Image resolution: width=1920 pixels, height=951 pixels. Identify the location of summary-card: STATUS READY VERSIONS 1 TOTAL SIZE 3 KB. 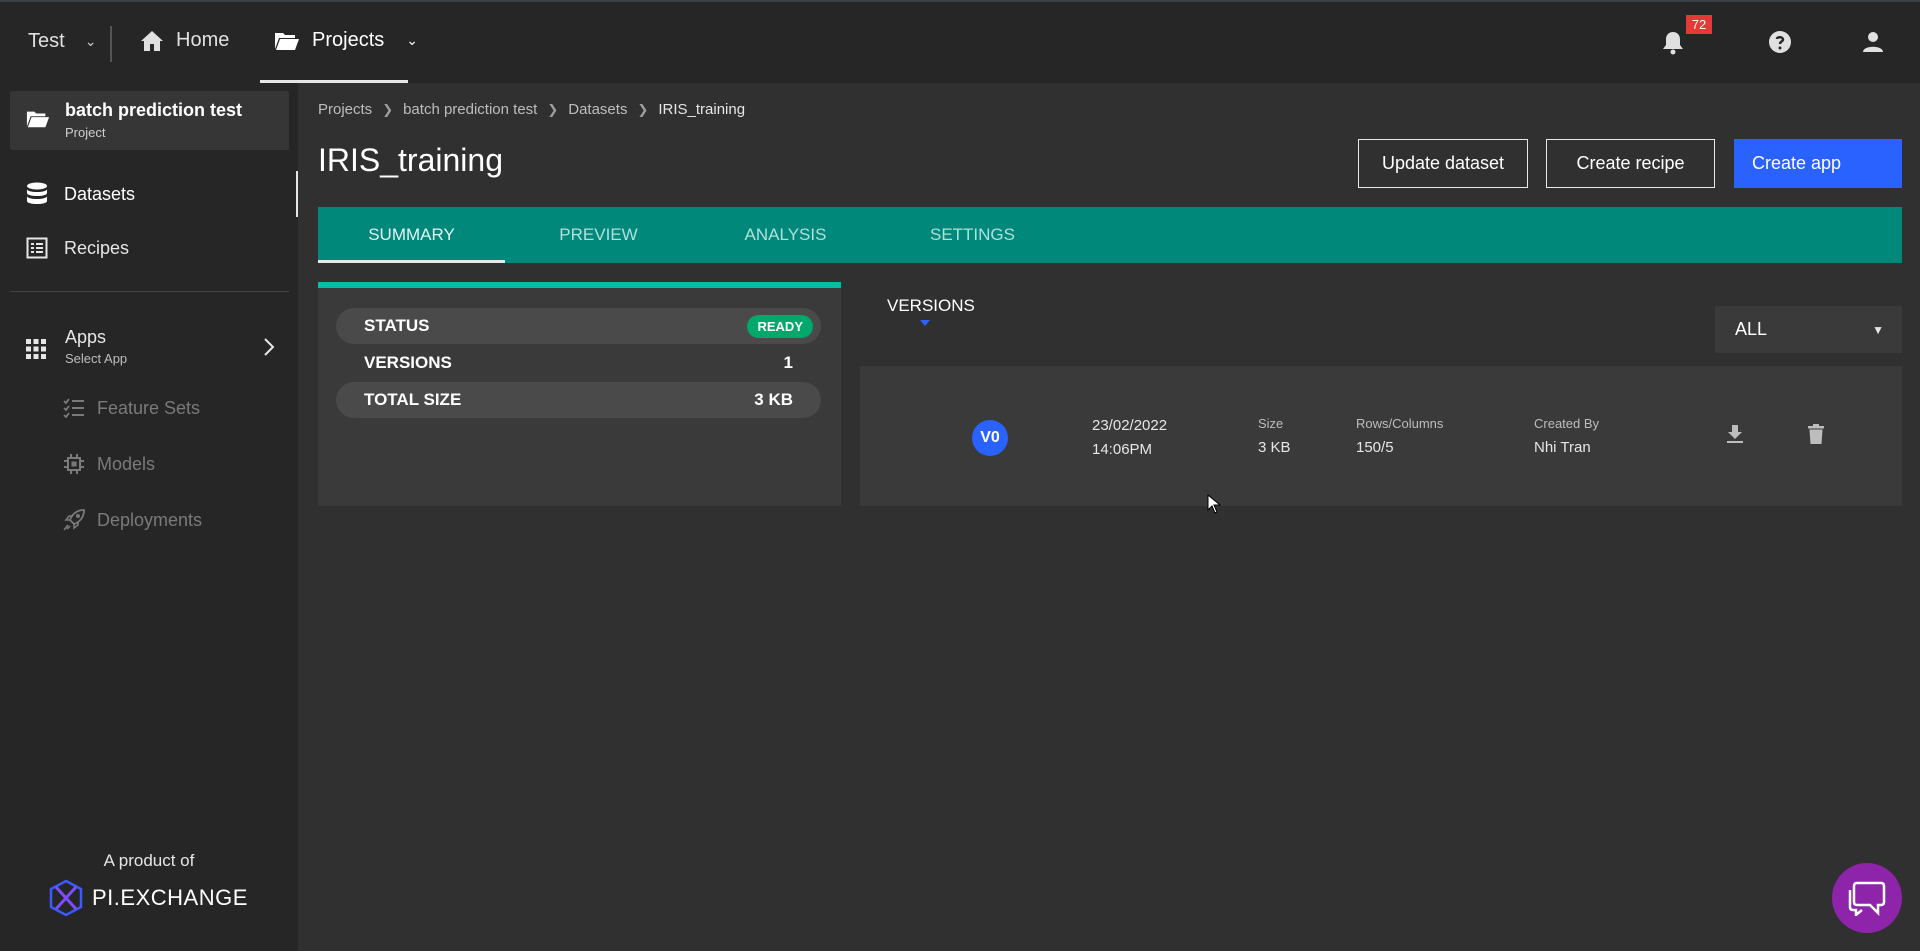
(579, 394).